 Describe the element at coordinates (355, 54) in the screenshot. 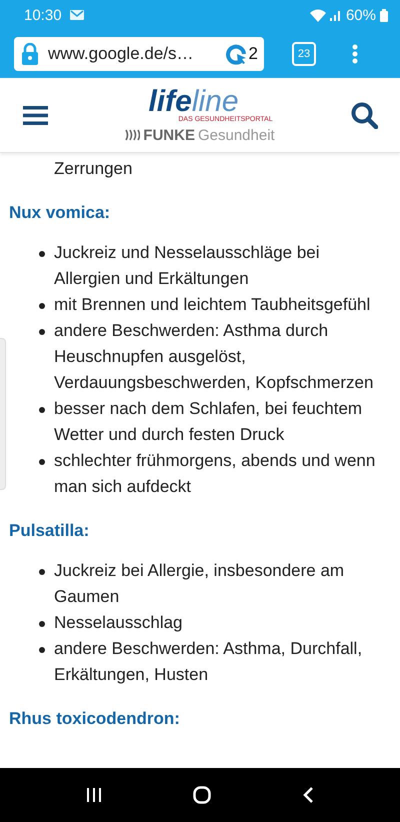

I see `more-menu-icon` at that location.